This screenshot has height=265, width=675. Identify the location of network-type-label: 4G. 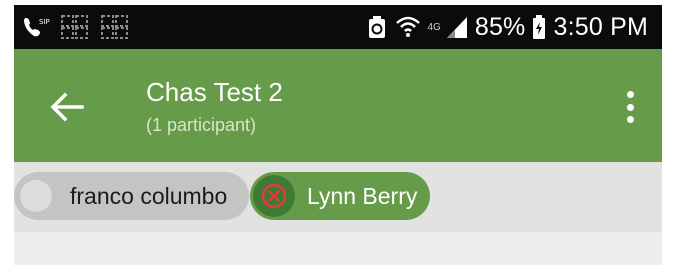
(434, 27).